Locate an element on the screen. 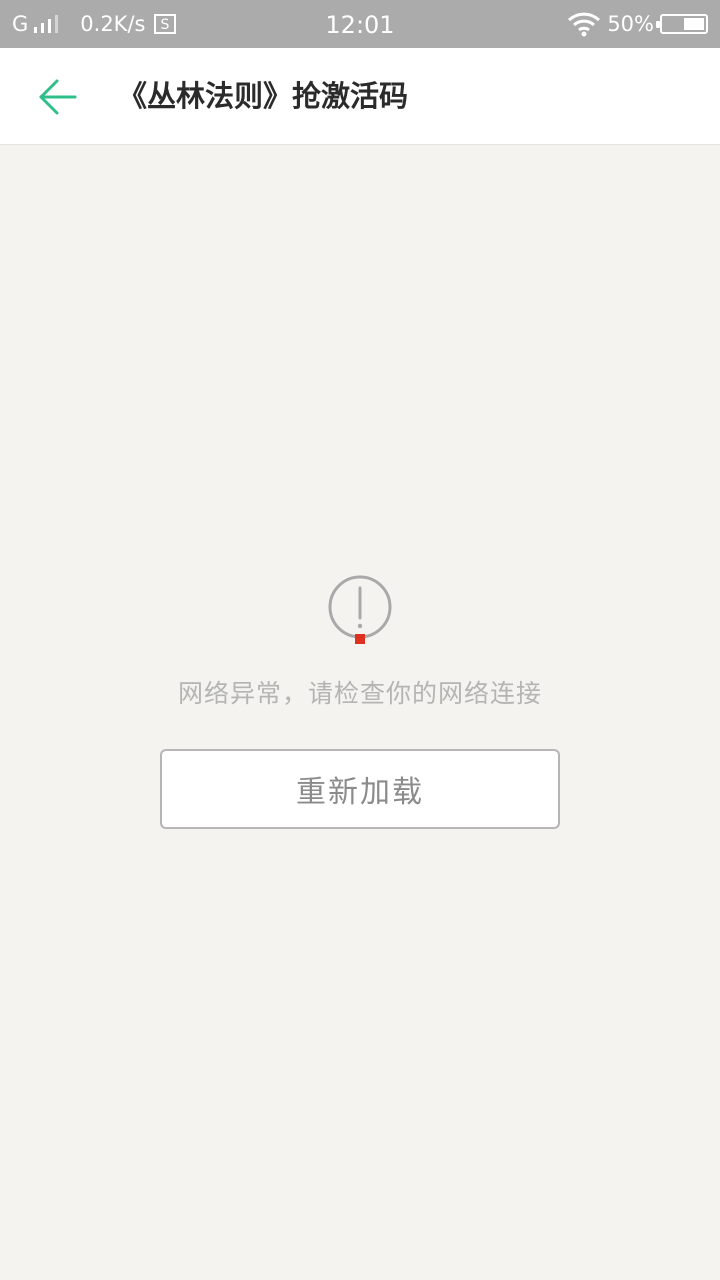 The image size is (720, 1280). arrow-left-icon is located at coordinates (58, 97).